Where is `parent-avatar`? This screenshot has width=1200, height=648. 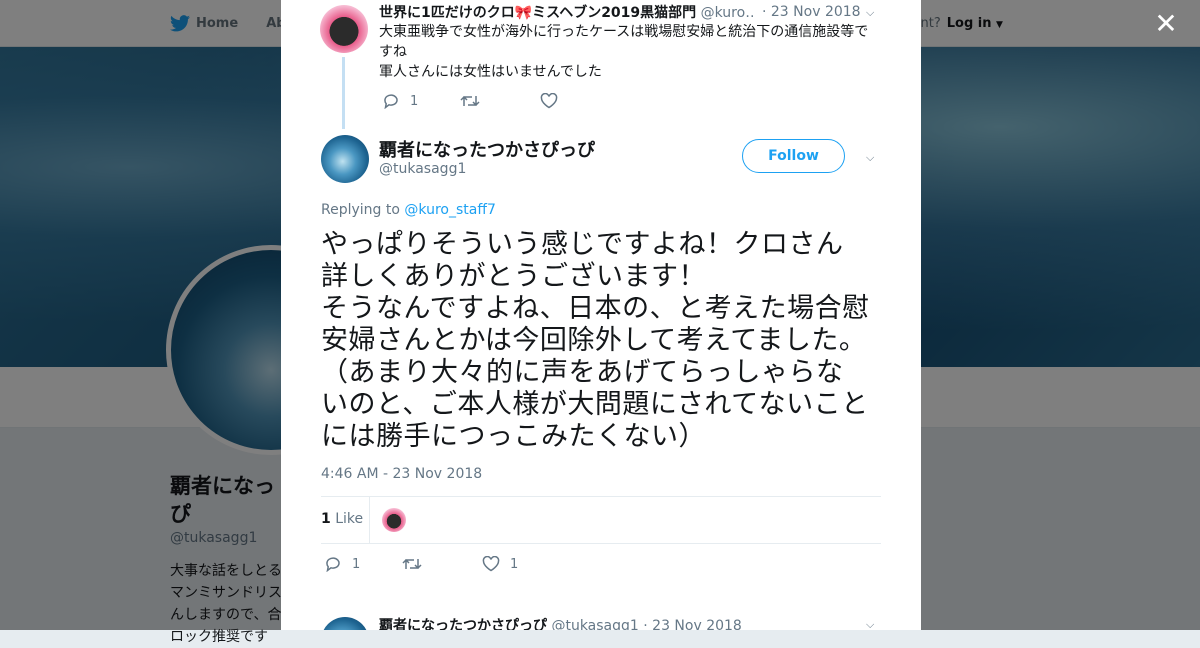 parent-avatar is located at coordinates (344, 29).